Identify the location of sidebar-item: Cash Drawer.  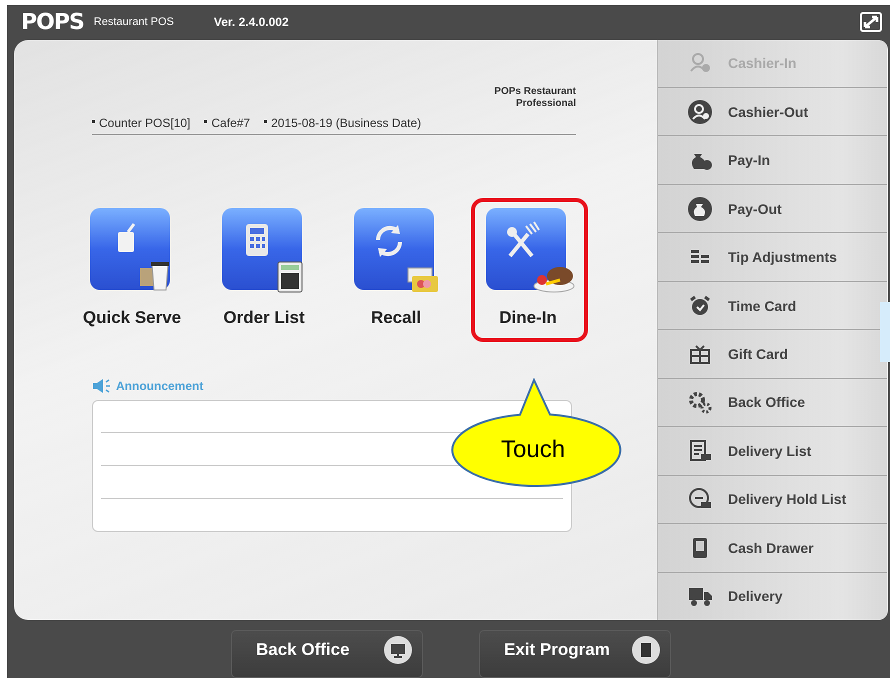
(772, 548).